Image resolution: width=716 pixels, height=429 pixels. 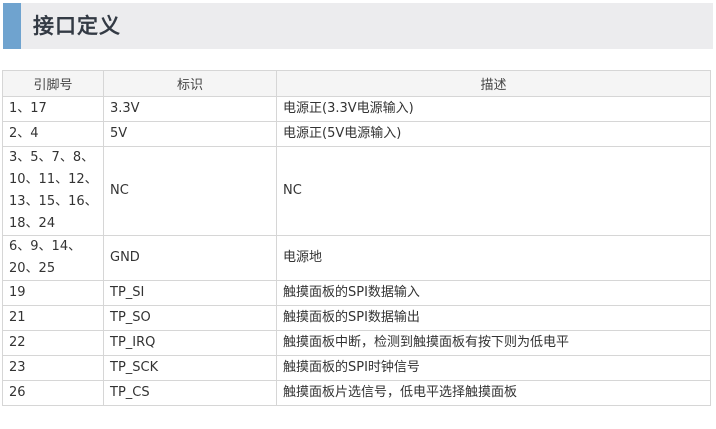 What do you see at coordinates (190, 343) in the screenshot?
I see `label-cell: TP_IRQ` at bounding box center [190, 343].